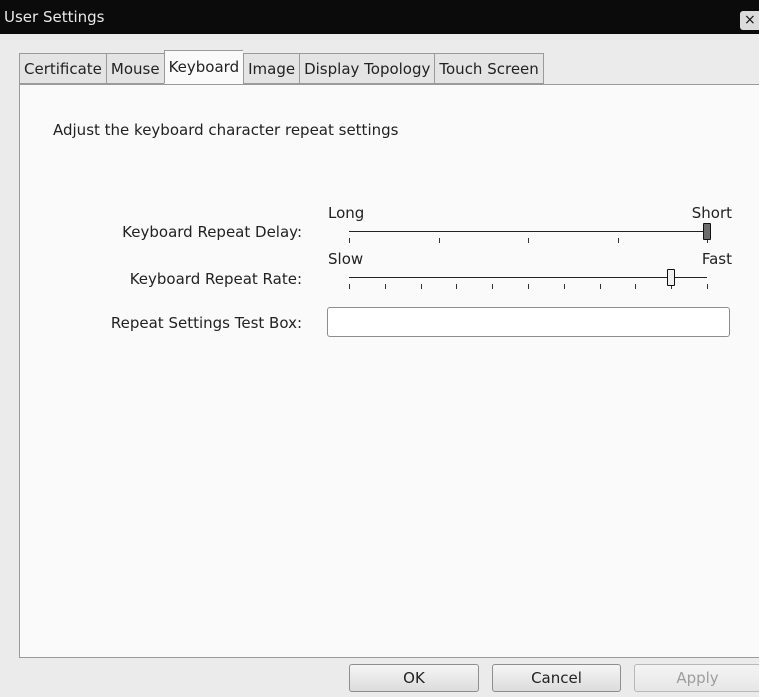 The height and width of the screenshot is (697, 759). I want to click on repeat-rate-thumb, so click(671, 277).